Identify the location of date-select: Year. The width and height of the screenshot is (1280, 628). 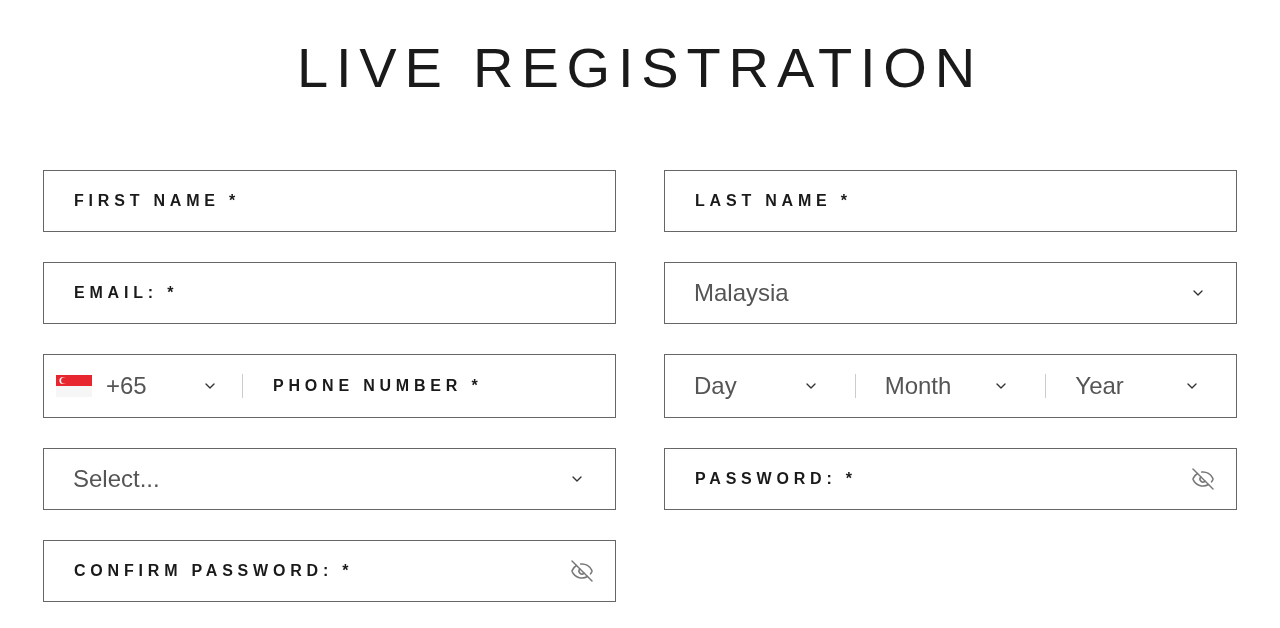
(1141, 386).